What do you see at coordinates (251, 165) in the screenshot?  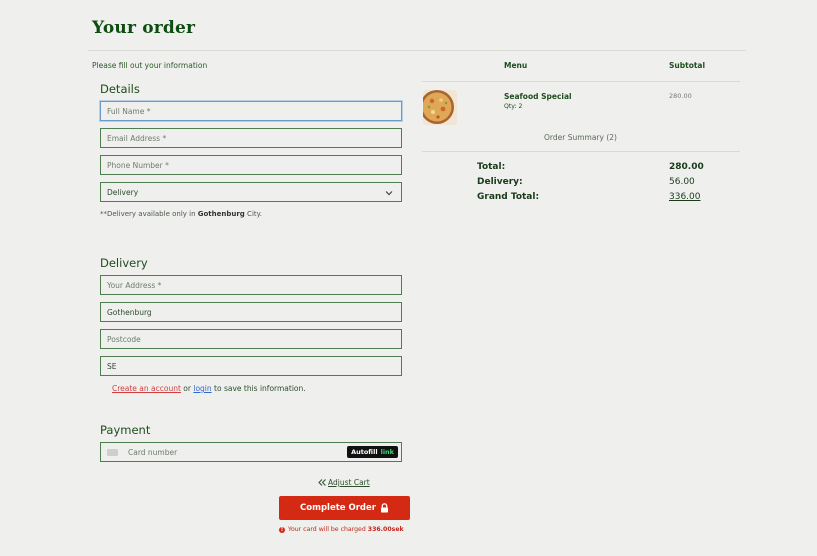 I see `phone-field: Phone Number *` at bounding box center [251, 165].